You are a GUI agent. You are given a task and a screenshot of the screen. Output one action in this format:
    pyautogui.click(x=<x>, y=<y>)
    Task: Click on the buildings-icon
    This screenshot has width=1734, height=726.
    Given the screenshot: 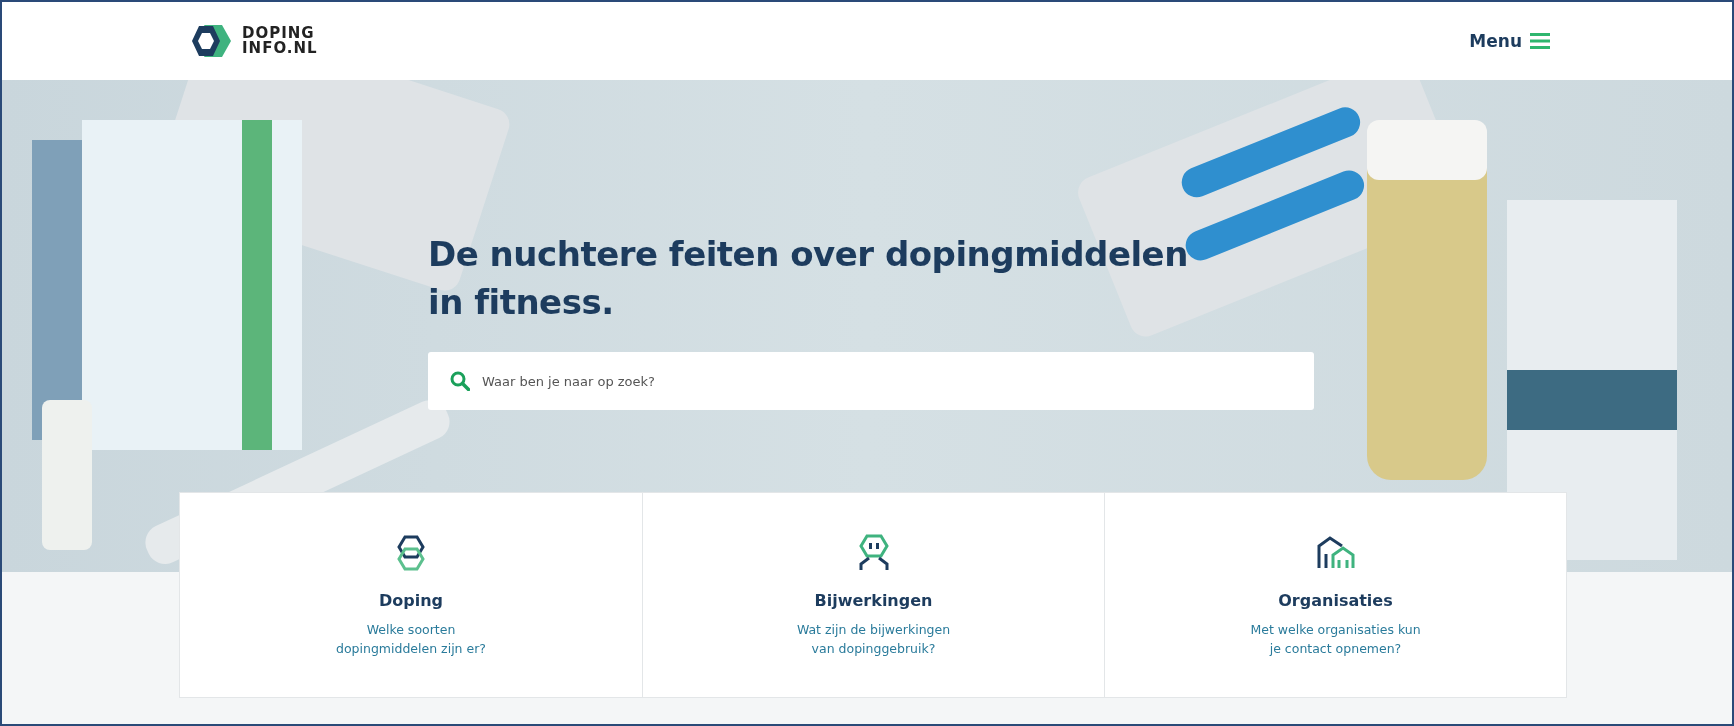 What is the action you would take?
    pyautogui.click(x=1335, y=553)
    